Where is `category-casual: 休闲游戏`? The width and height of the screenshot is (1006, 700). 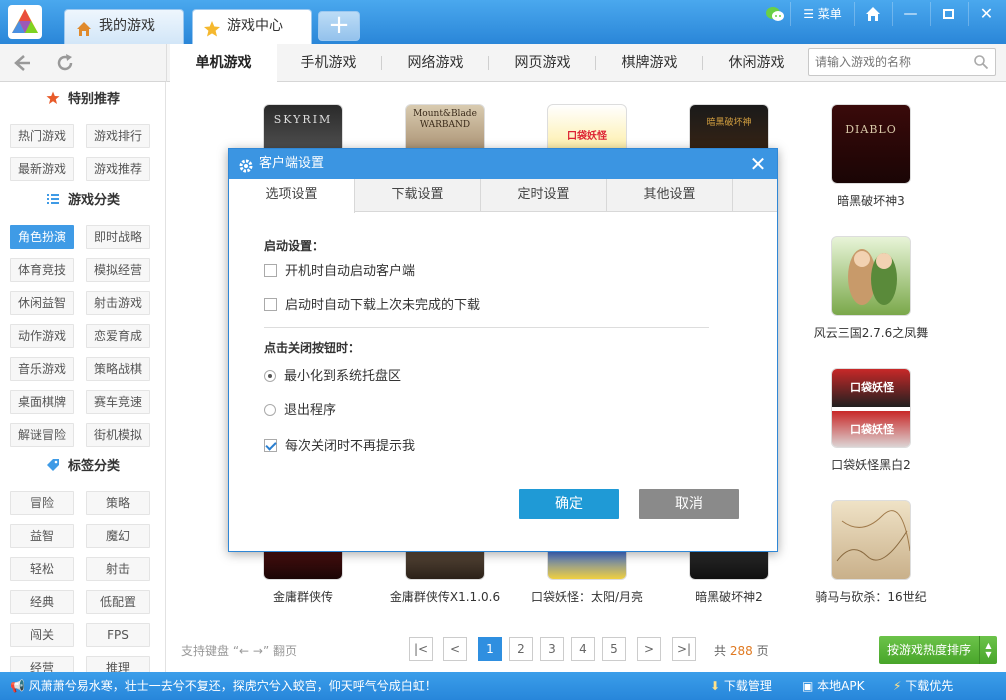
category-casual: 休闲游戏 is located at coordinates (756, 63).